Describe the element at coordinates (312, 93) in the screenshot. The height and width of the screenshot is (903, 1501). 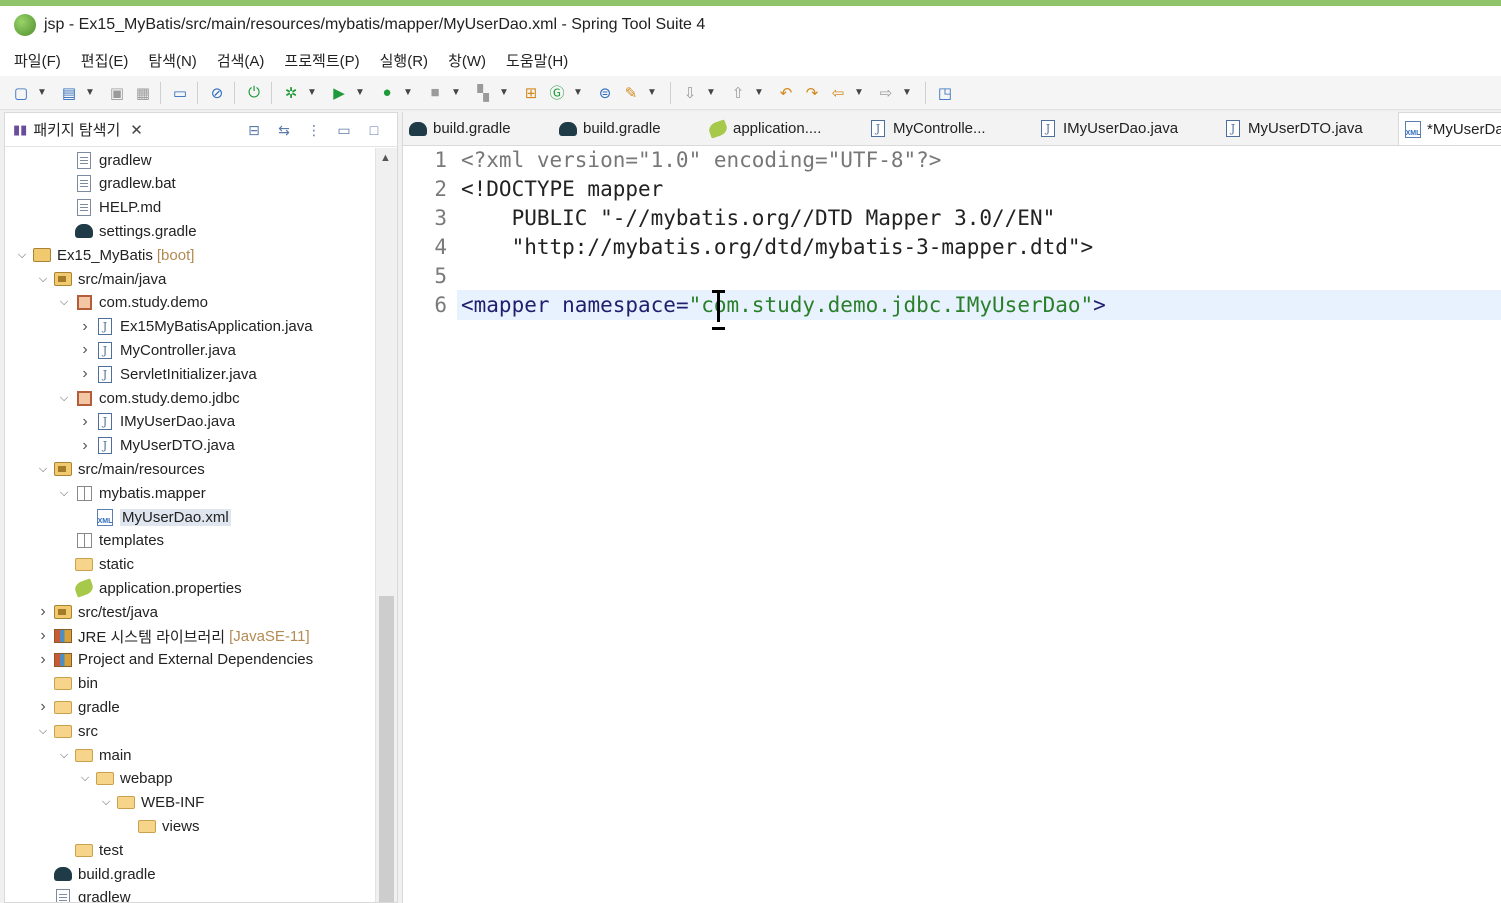
I see `debug-dropdown-icon: ▼` at that location.